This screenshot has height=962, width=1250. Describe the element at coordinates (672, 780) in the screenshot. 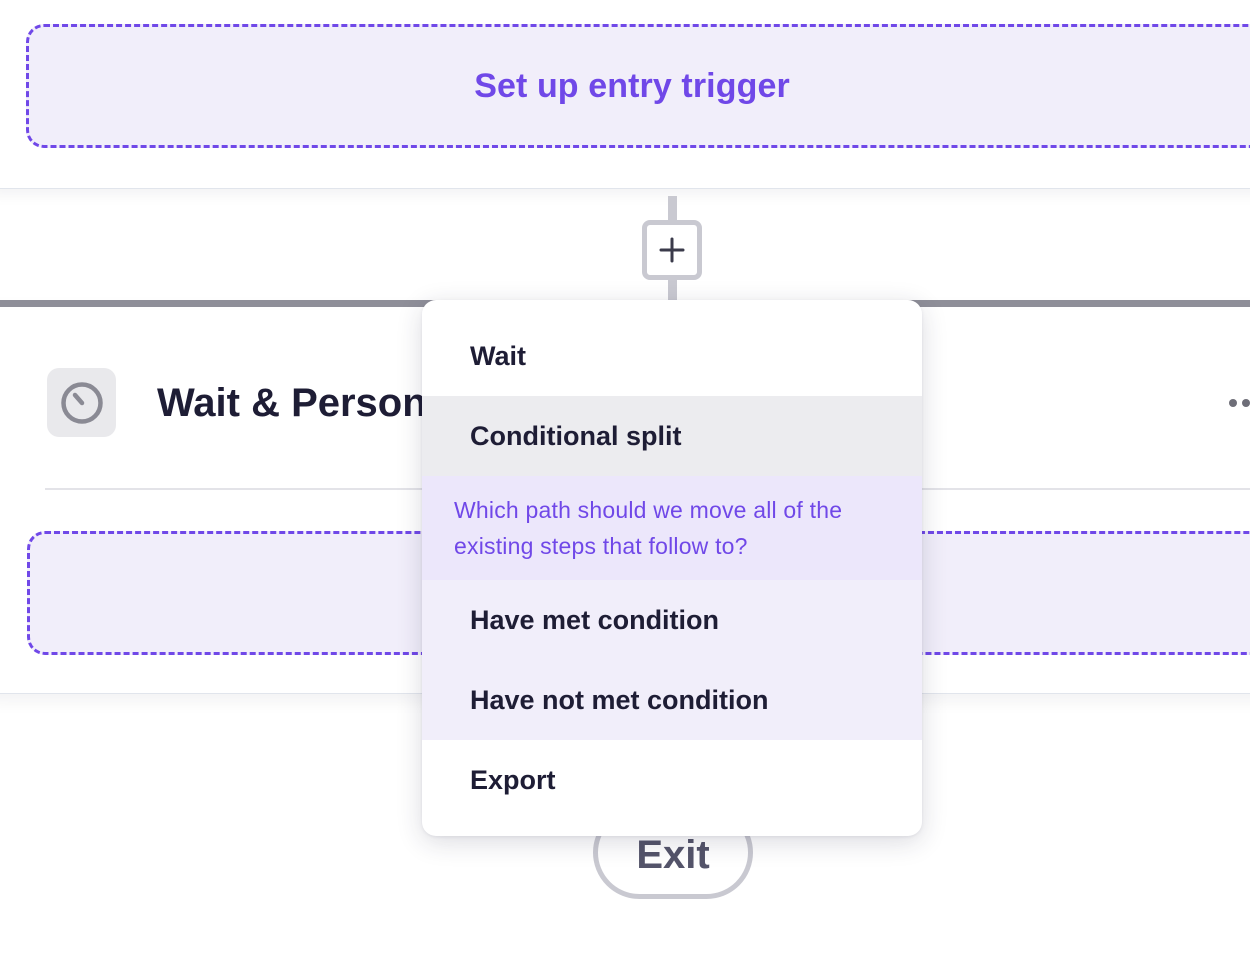

I see `menu-item-export: Export` at that location.